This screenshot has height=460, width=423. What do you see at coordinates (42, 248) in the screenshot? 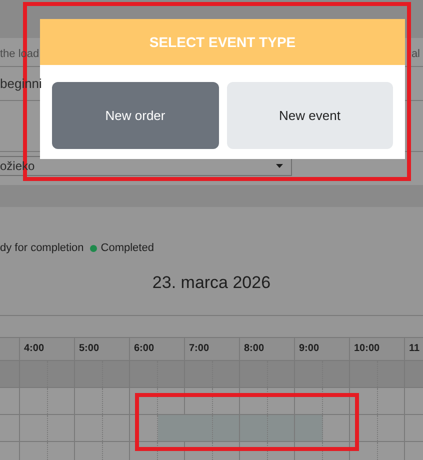
I see `legend-label: dy for completion` at bounding box center [42, 248].